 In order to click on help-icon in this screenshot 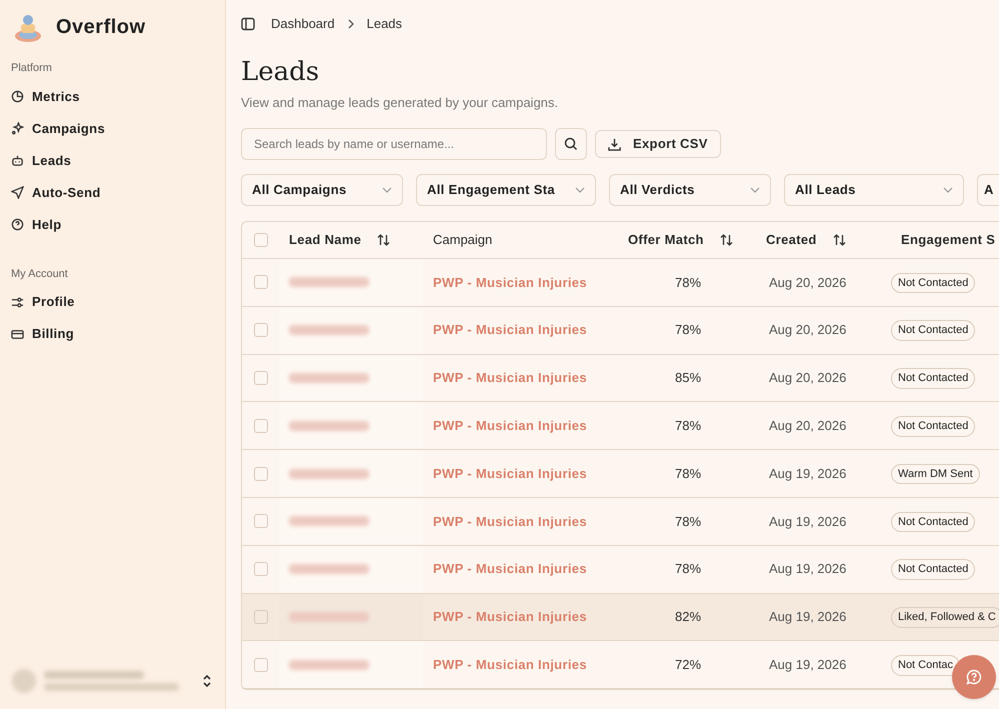, I will do `click(17, 224)`.